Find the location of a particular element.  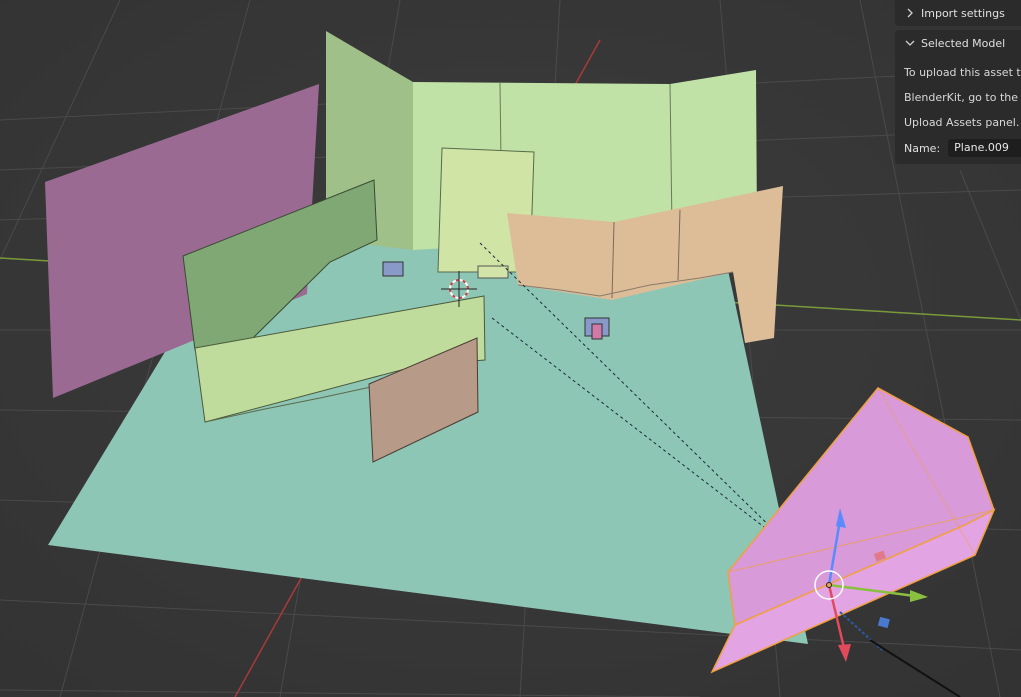

selected-model-label: Selected Model is located at coordinates (963, 43).